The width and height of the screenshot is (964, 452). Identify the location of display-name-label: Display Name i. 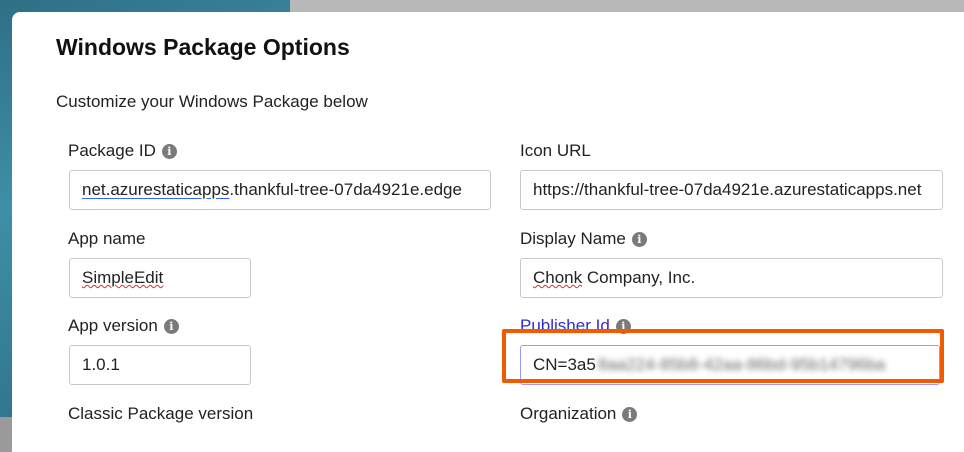
(583, 239).